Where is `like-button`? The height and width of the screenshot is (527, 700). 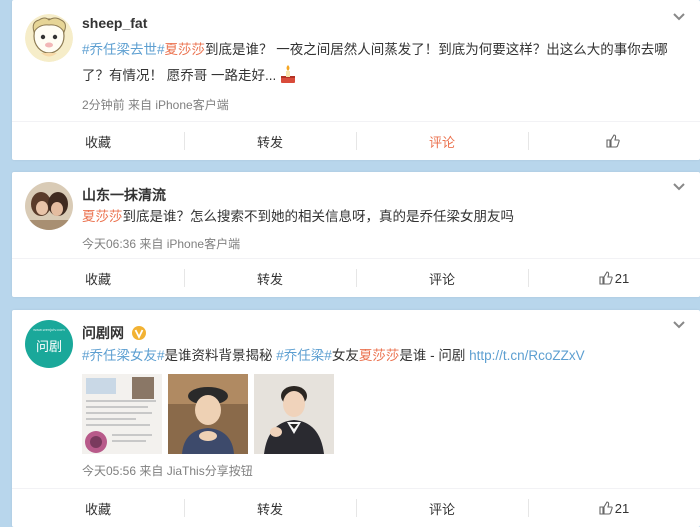
like-button is located at coordinates (614, 141).